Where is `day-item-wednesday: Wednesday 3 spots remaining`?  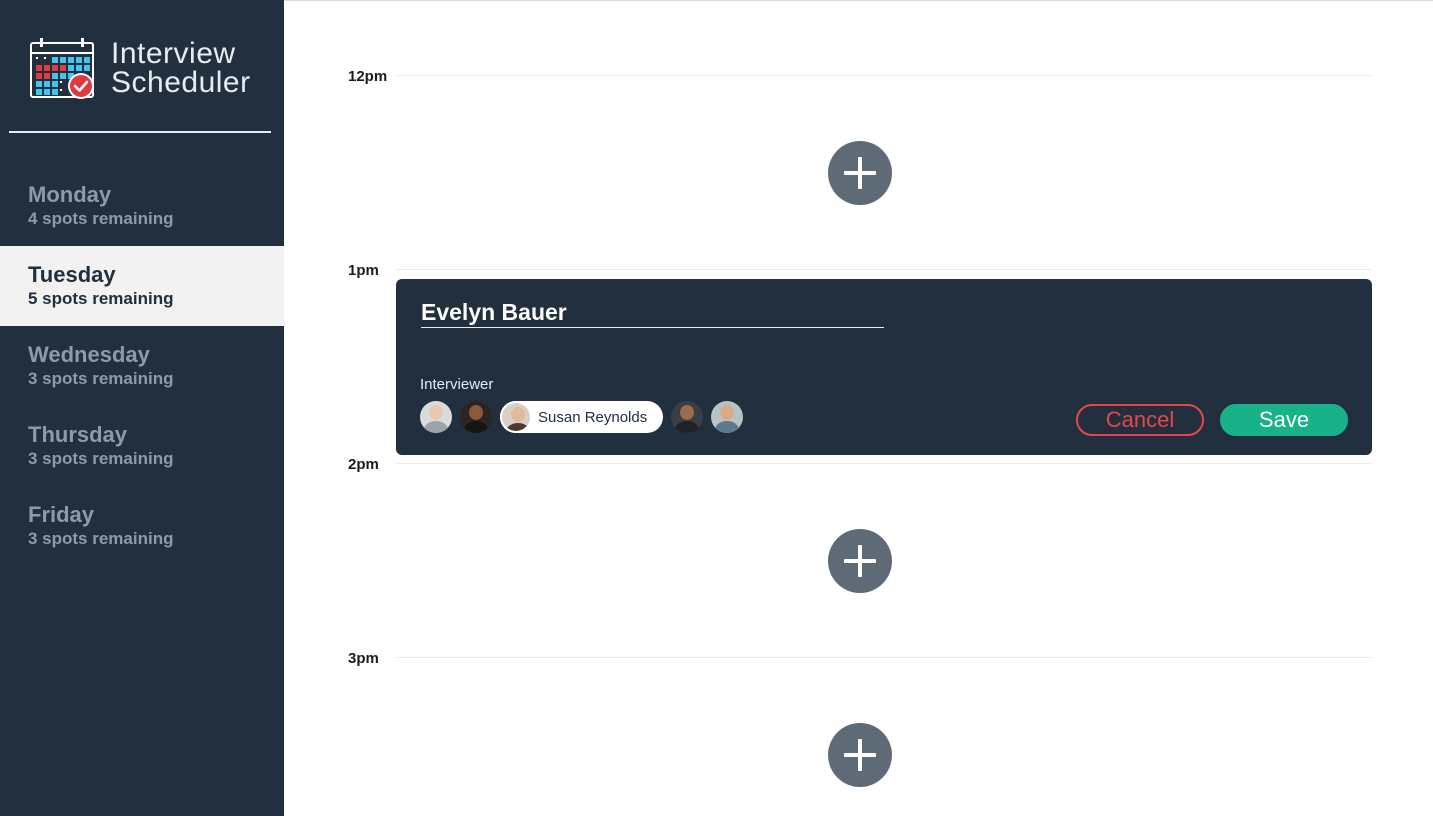
day-item-wednesday: Wednesday 3 spots remaining is located at coordinates (142, 366).